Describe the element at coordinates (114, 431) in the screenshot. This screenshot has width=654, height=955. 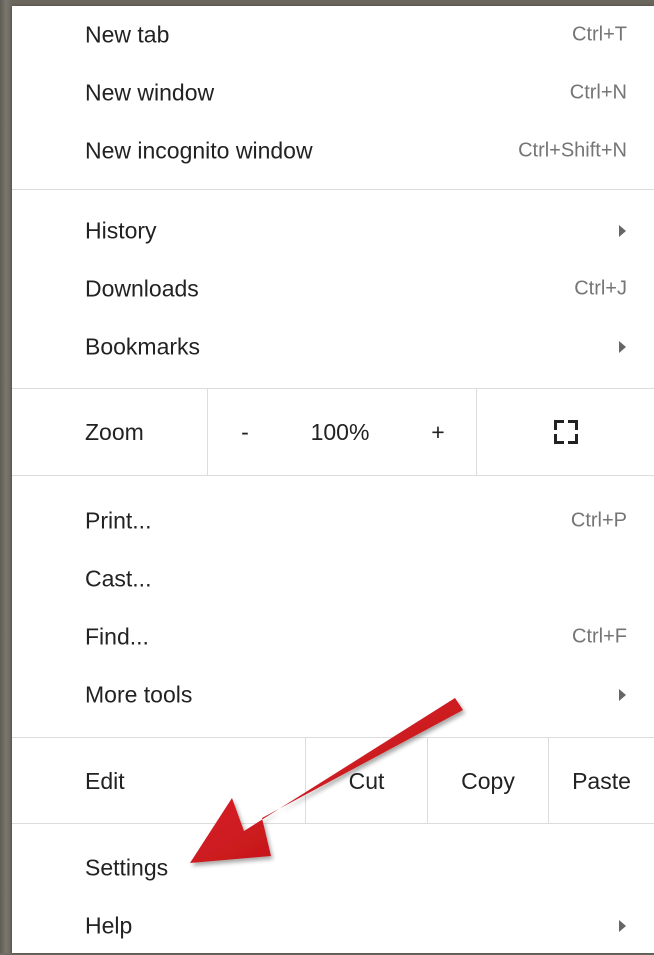
I see `zoom-label: Zoom` at that location.